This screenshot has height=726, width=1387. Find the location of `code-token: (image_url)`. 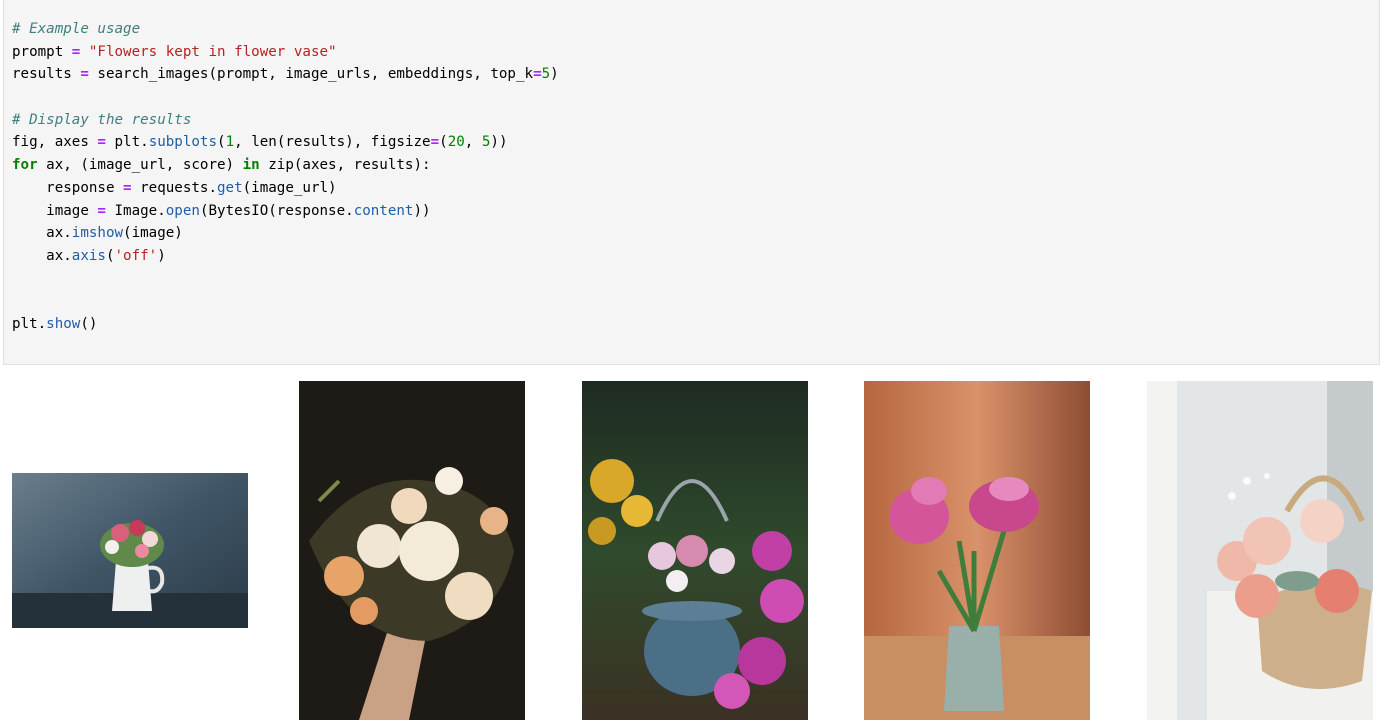

code-token: (image_url) is located at coordinates (289, 187).